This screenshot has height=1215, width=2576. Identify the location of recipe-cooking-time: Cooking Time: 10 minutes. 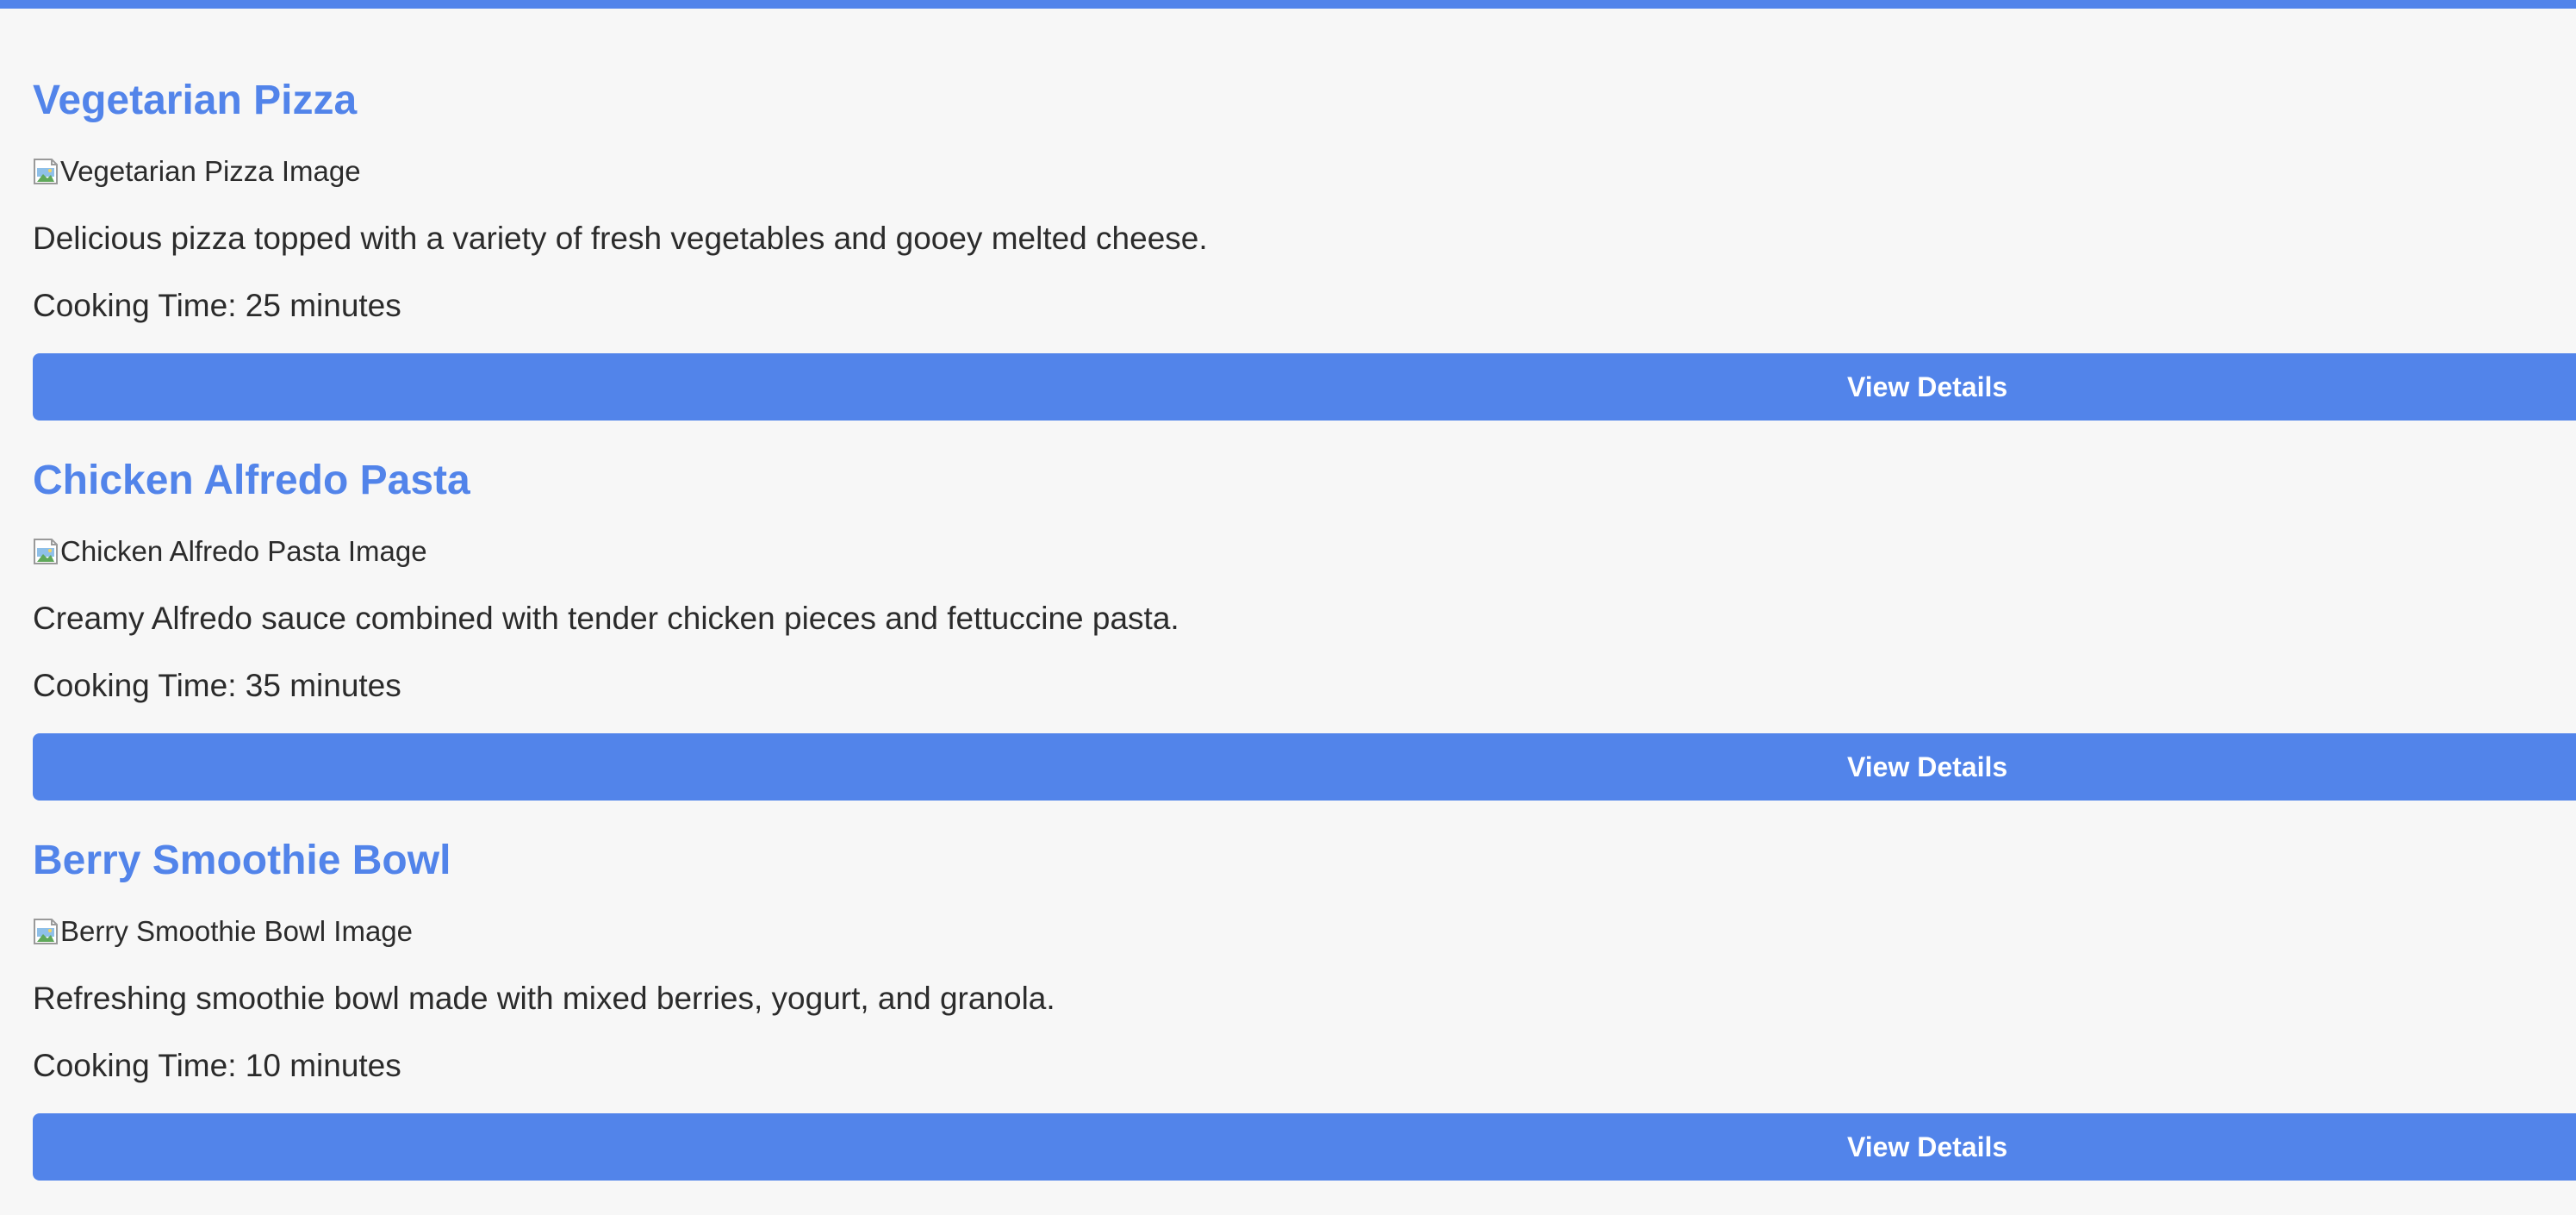
(217, 1065).